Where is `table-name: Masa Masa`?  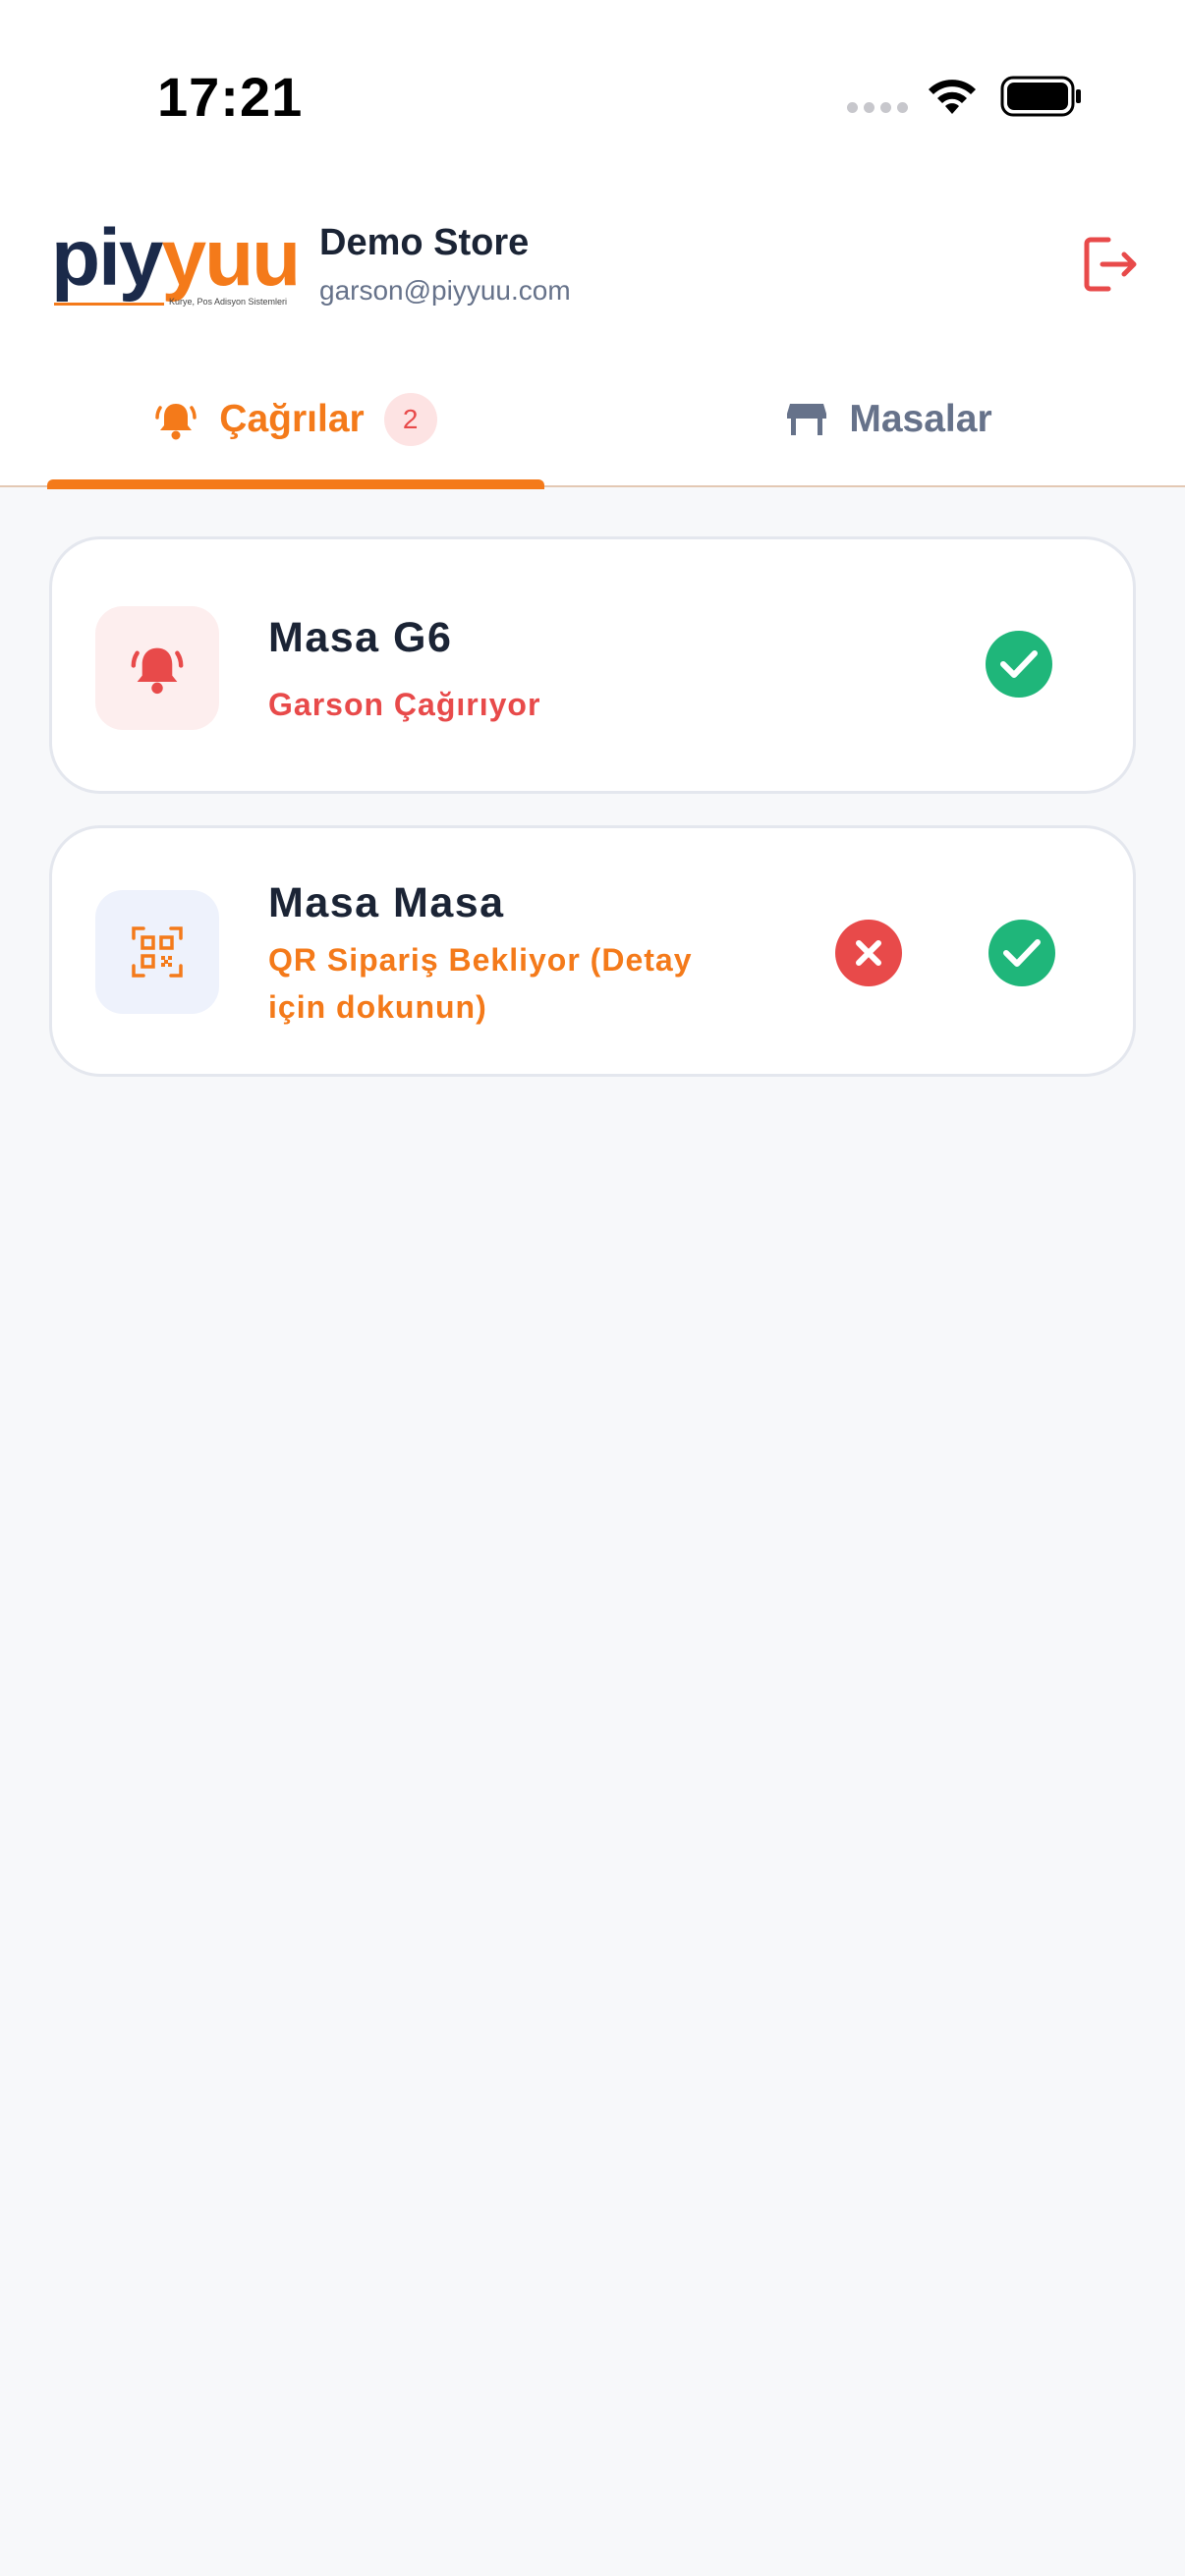
table-name: Masa Masa is located at coordinates (386, 902).